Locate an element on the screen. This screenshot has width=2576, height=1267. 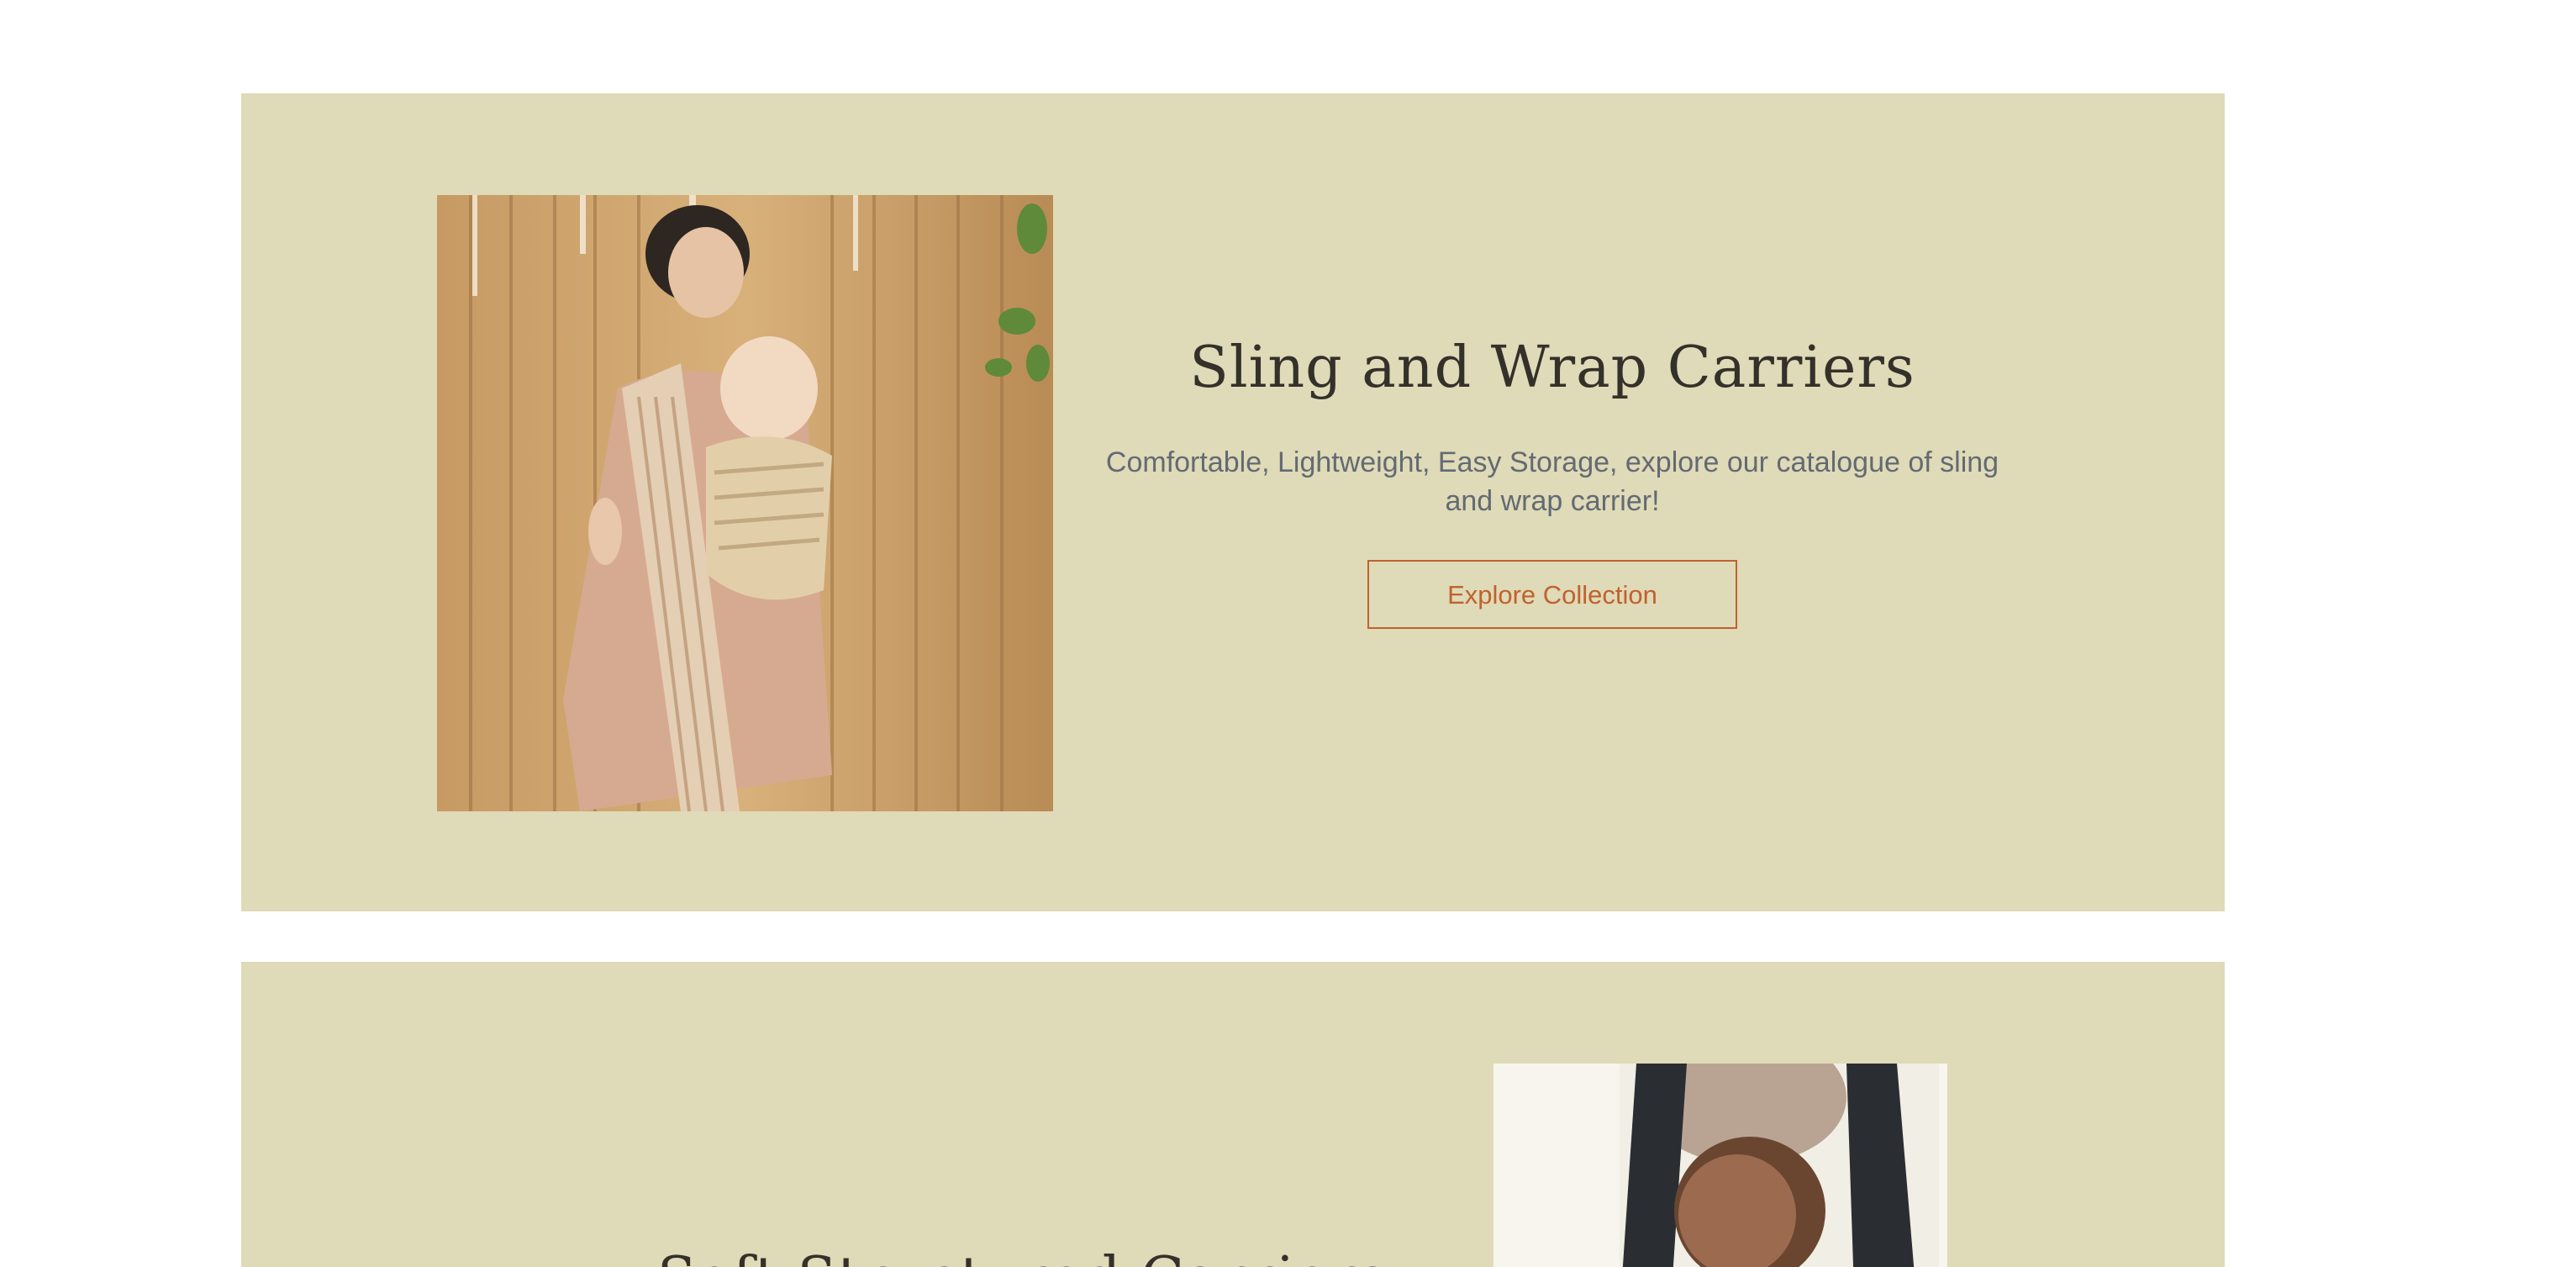
explore-collection-button: Explore Collection is located at coordinates (1552, 594).